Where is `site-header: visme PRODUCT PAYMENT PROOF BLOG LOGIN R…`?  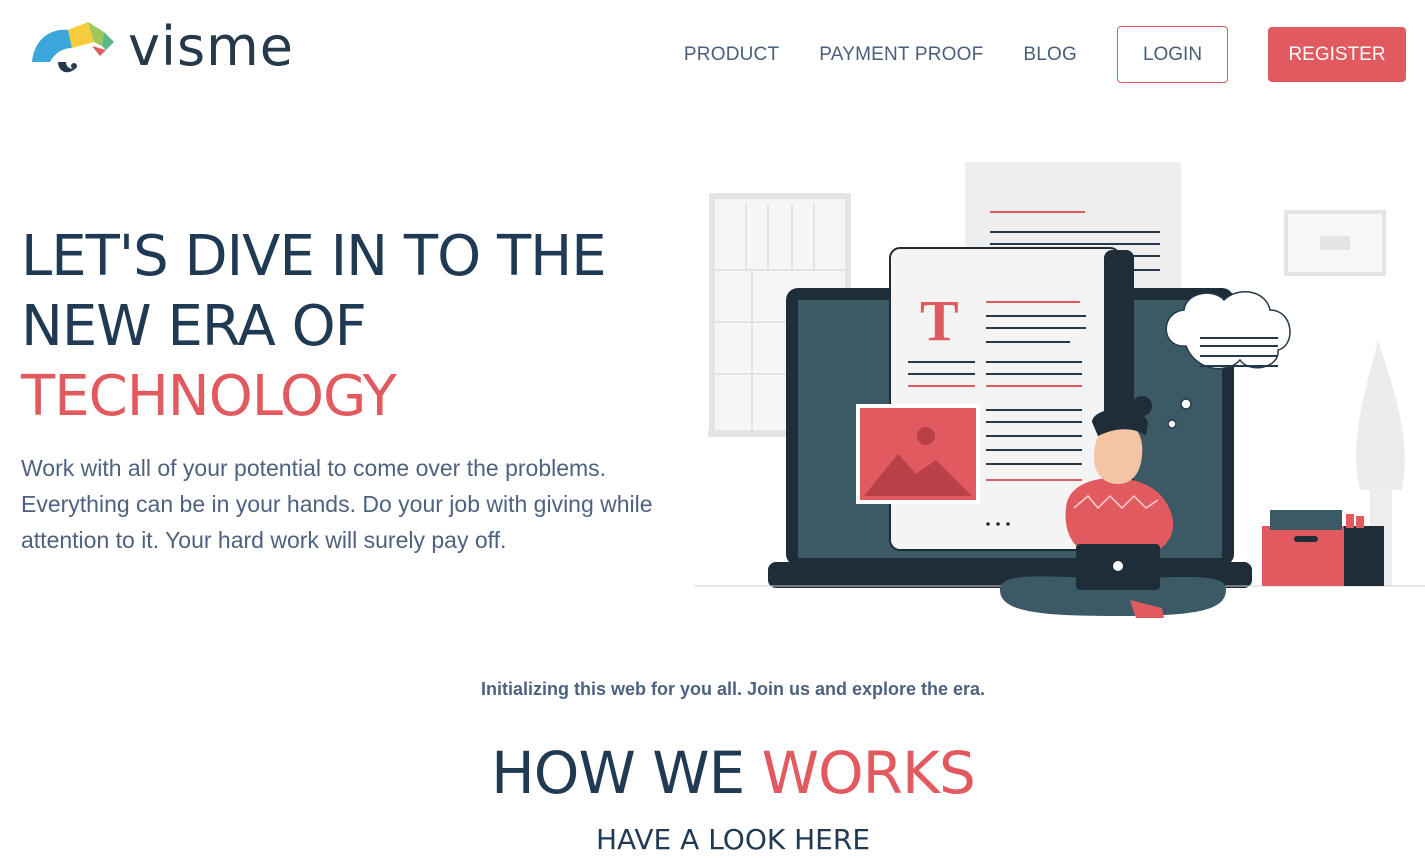
site-header: visme PRODUCT PAYMENT PROOF BLOG LOGIN R… is located at coordinates (712, 55).